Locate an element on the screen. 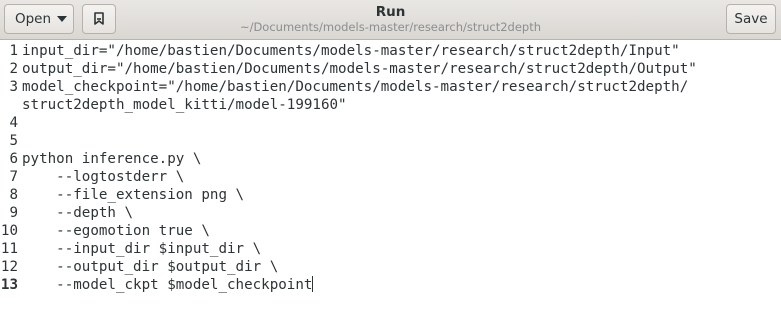  editor-line: 5 is located at coordinates (390, 141).